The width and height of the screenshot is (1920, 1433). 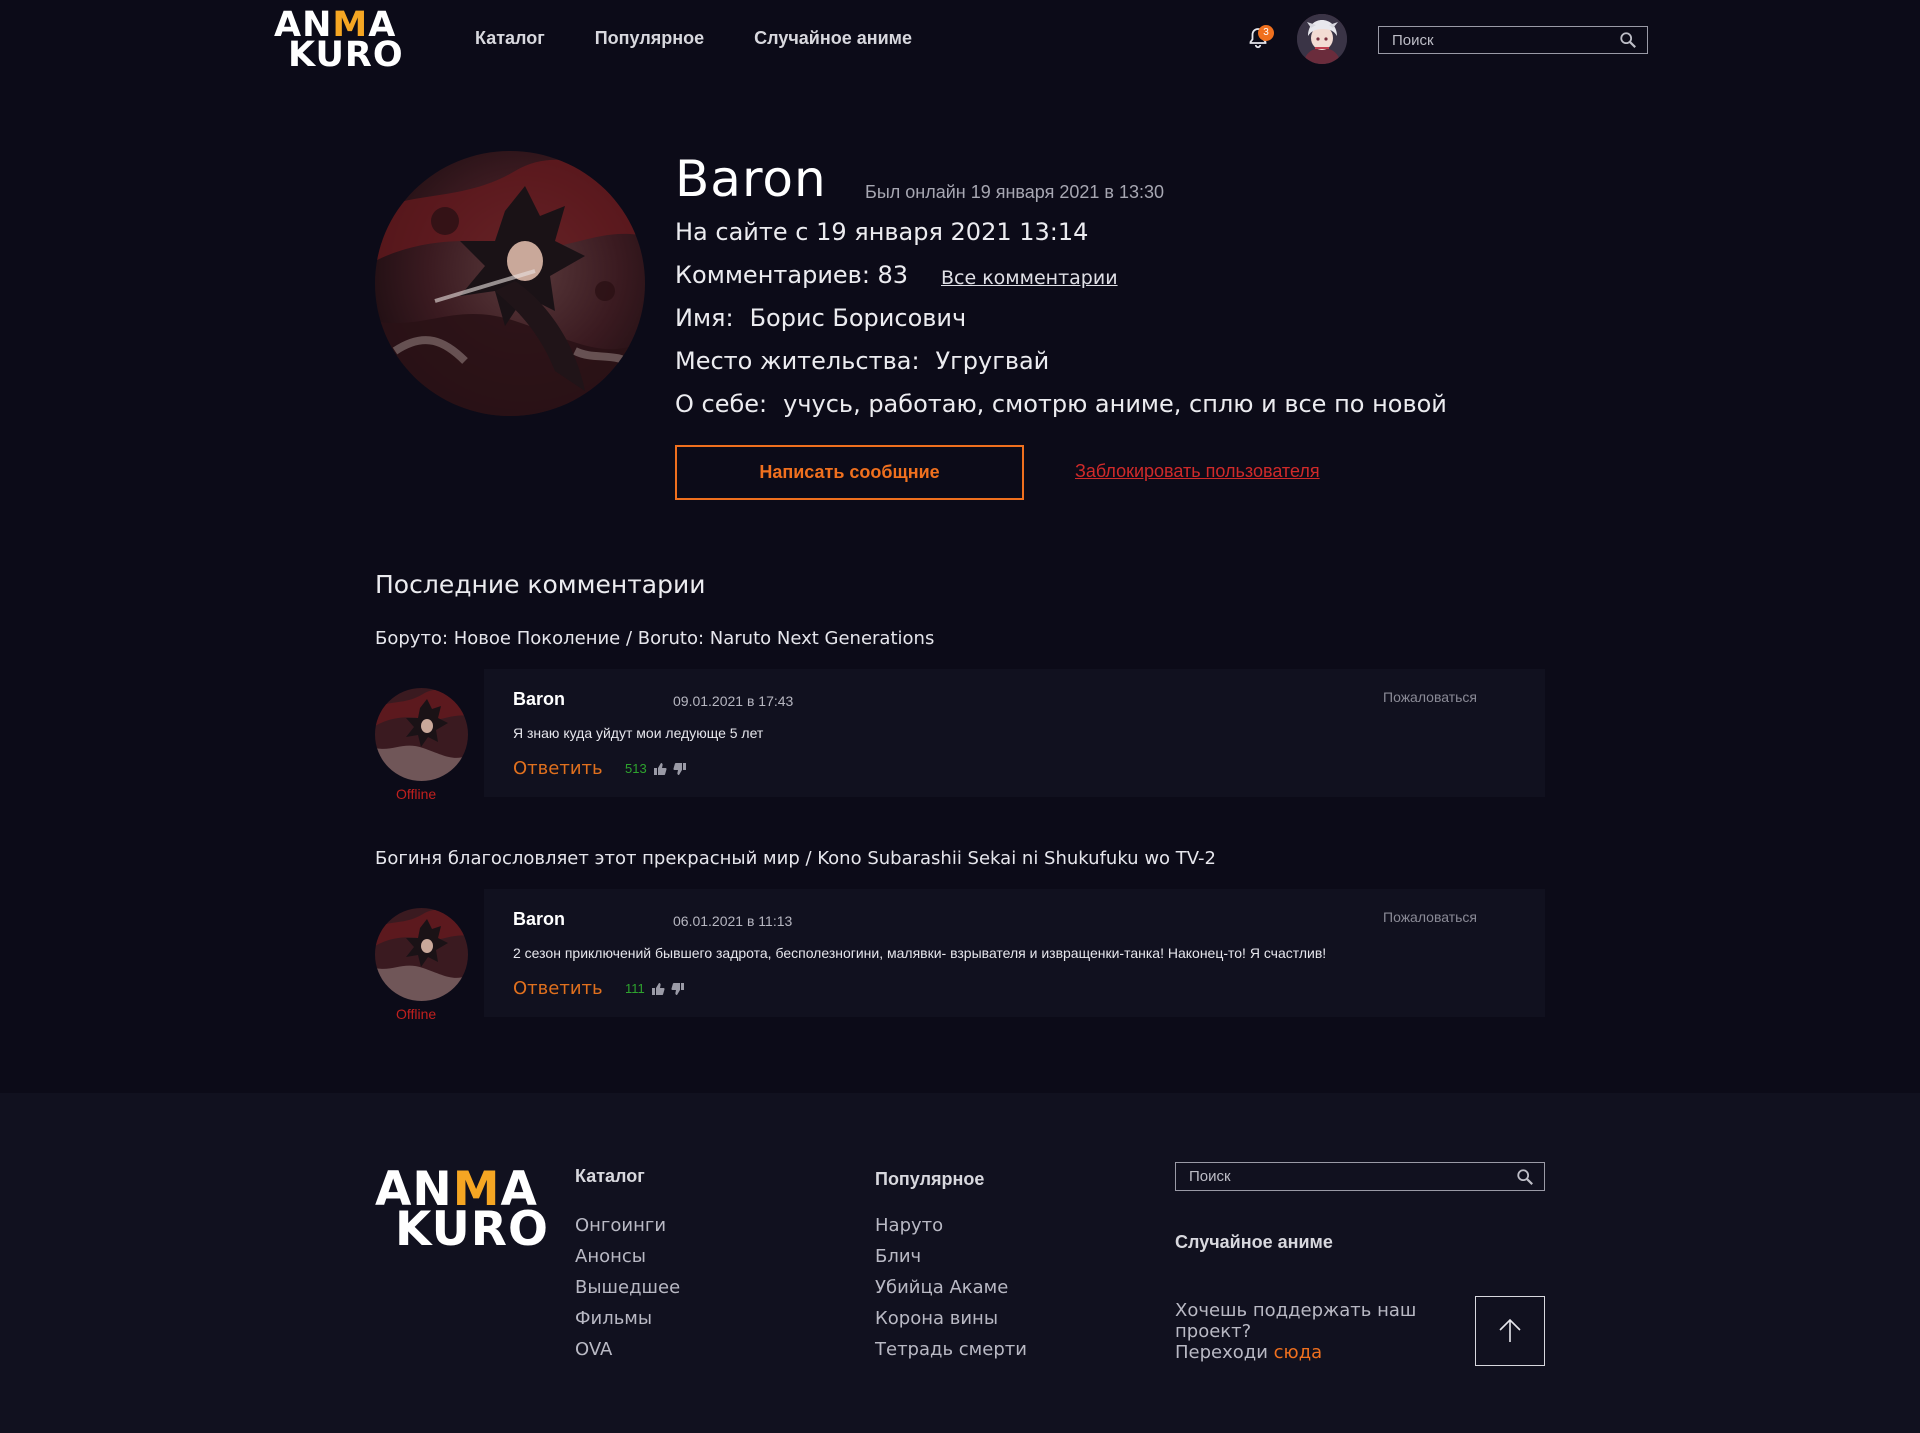 What do you see at coordinates (951, 1349) in the screenshot?
I see `footer-link: Тетрадь смерти` at bounding box center [951, 1349].